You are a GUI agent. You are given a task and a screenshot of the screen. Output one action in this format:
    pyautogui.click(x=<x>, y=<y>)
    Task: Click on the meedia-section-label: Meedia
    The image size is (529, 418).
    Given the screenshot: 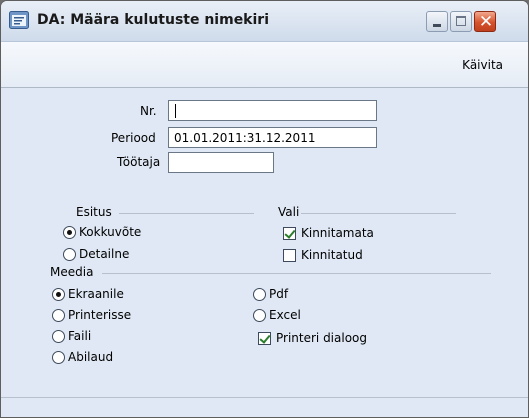 What is the action you would take?
    pyautogui.click(x=72, y=272)
    